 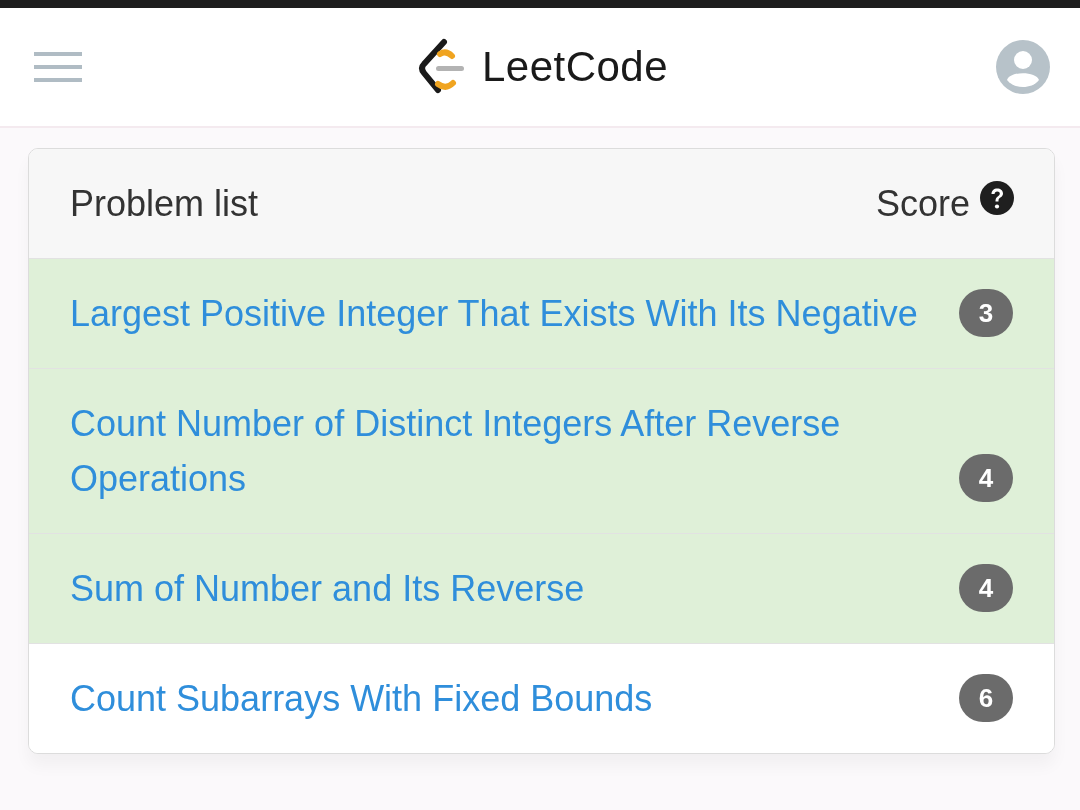 I want to click on logo-link: LeetCode, so click(x=542, y=67).